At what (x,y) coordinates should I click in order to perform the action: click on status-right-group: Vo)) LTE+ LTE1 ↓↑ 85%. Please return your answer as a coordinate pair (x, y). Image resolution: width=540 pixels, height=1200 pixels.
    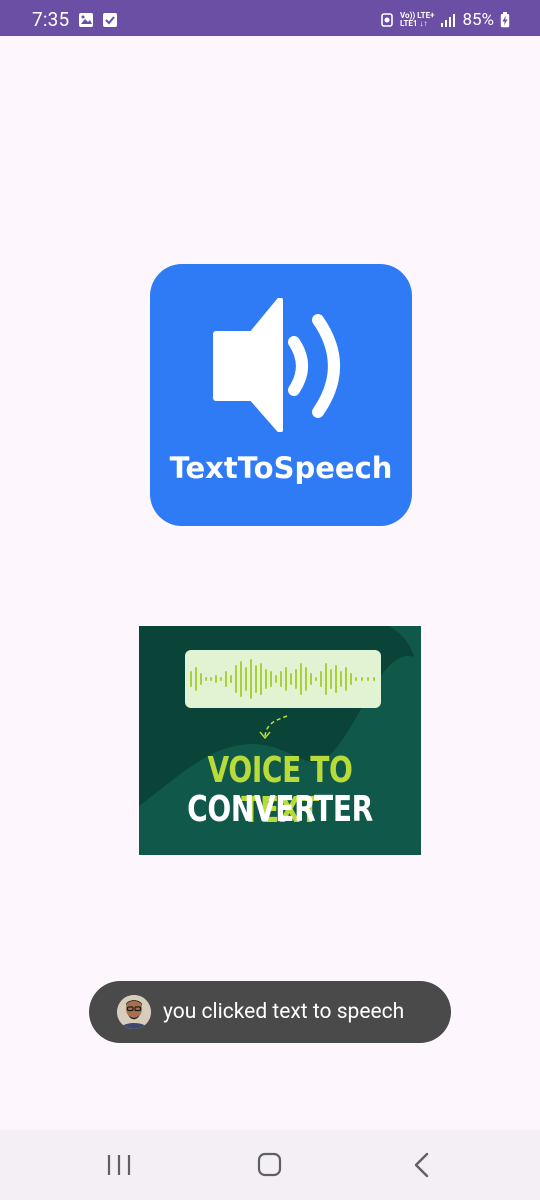
    Looking at the image, I should click on (445, 20).